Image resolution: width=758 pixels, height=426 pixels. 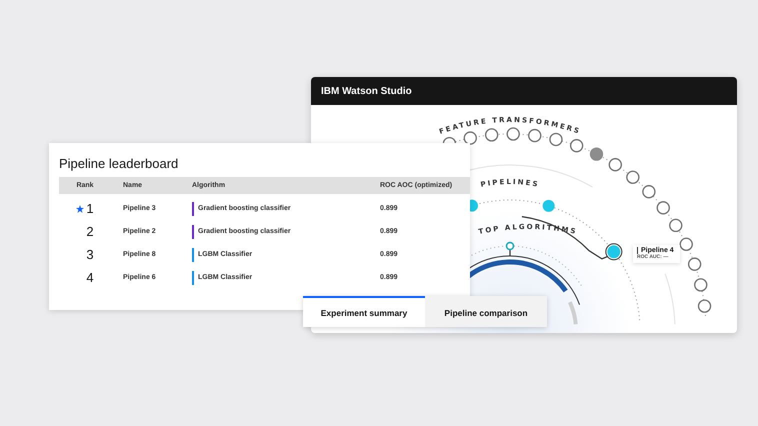 What do you see at coordinates (90, 277) in the screenshot?
I see `rank-number: 4` at bounding box center [90, 277].